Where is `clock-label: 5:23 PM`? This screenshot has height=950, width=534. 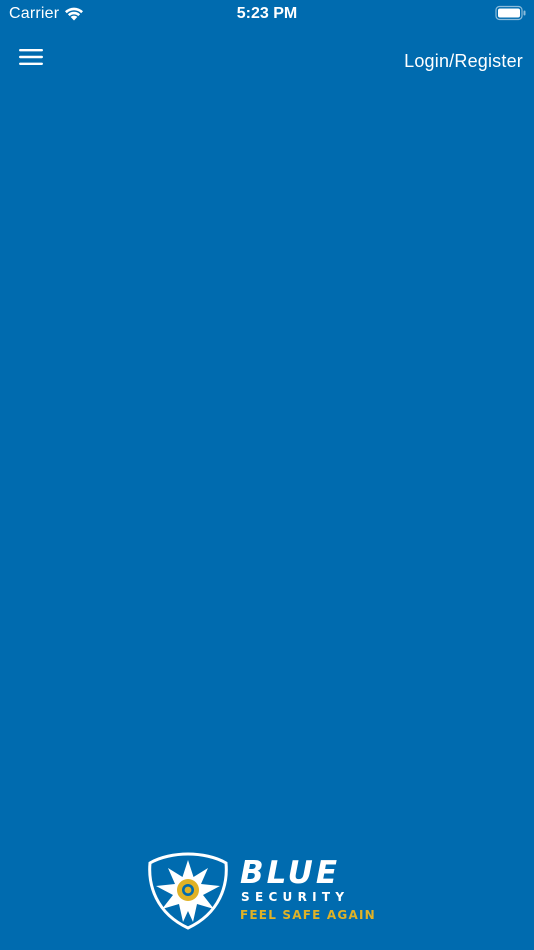 clock-label: 5:23 PM is located at coordinates (267, 13).